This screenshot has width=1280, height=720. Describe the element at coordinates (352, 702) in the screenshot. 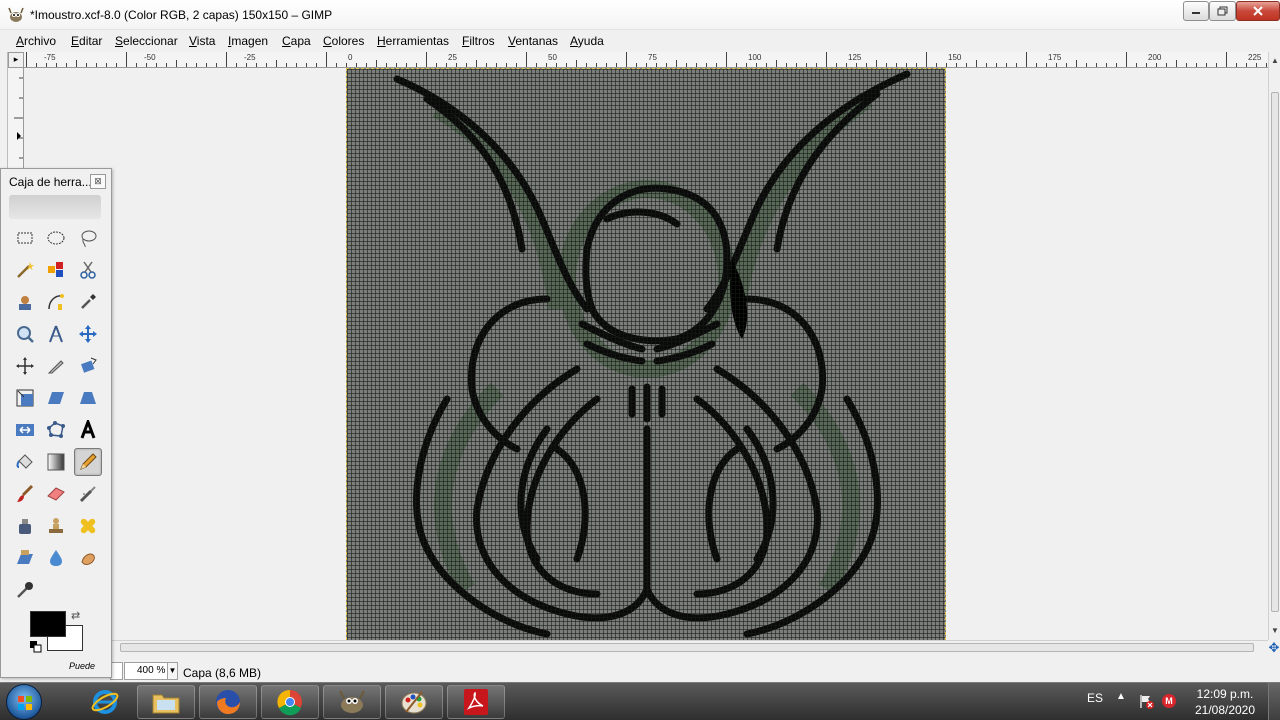

I see `taskbar-gimp` at that location.